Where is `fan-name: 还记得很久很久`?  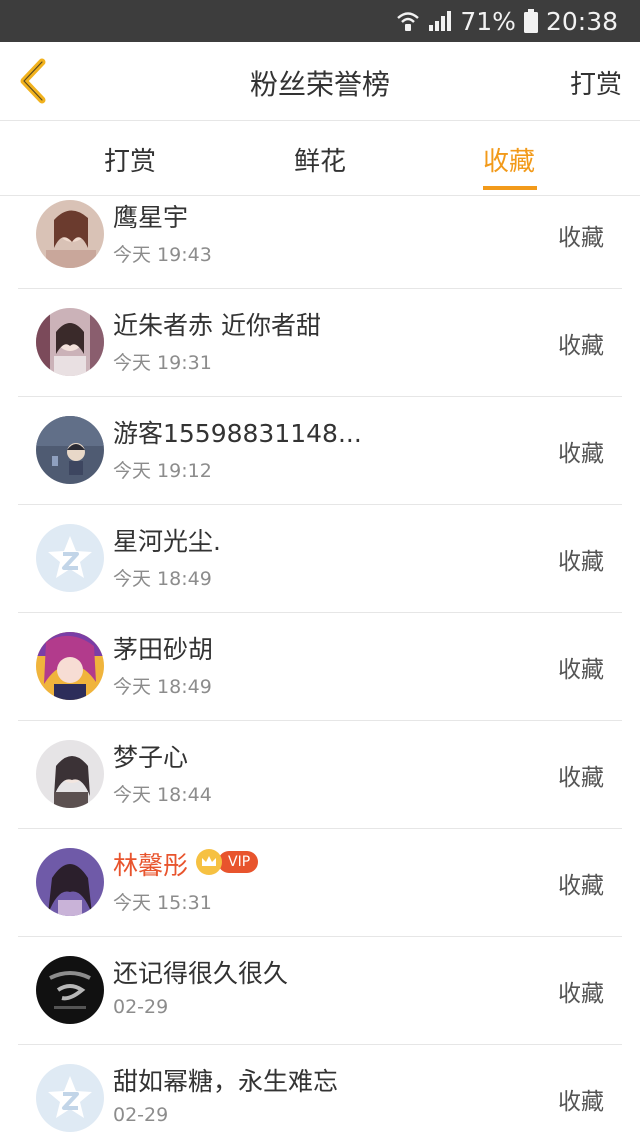 fan-name: 还记得很久很久 is located at coordinates (201, 973).